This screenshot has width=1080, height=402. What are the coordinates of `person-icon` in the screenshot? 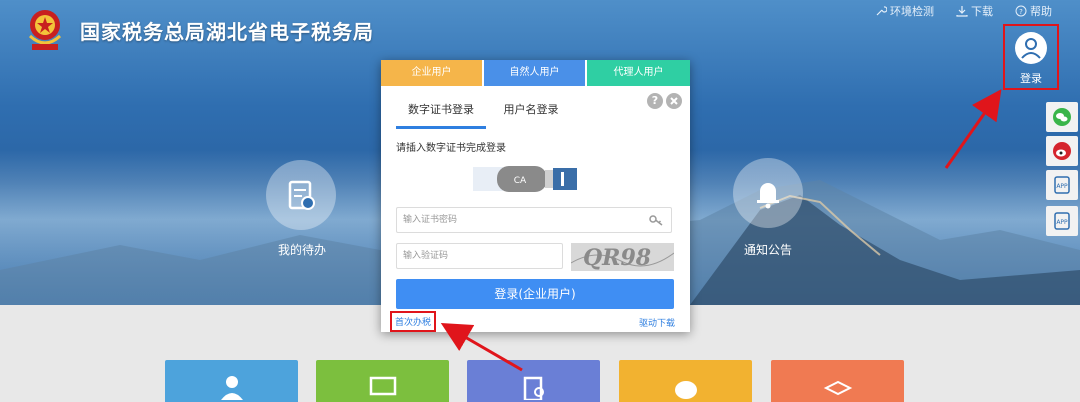 It's located at (231, 388).